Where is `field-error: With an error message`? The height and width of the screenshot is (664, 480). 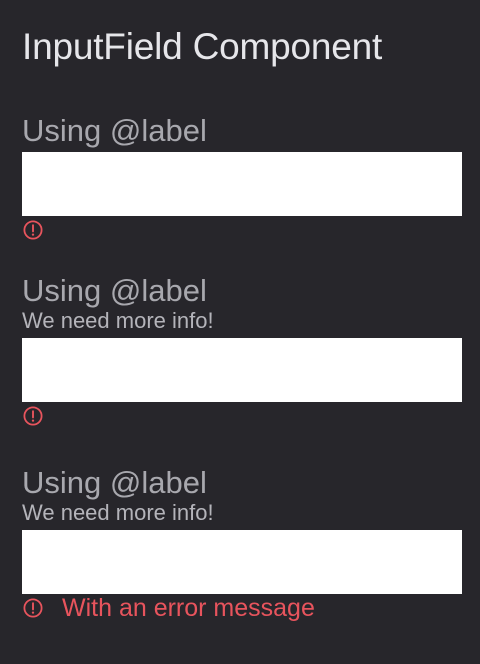
field-error: With an error message is located at coordinates (242, 608).